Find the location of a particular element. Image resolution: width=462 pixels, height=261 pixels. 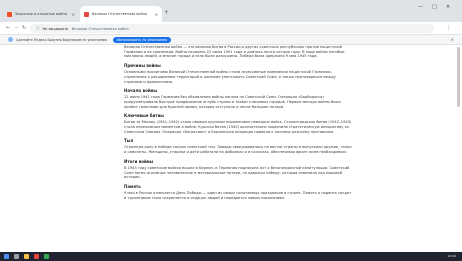

explorer-icon is located at coordinates (26, 256).